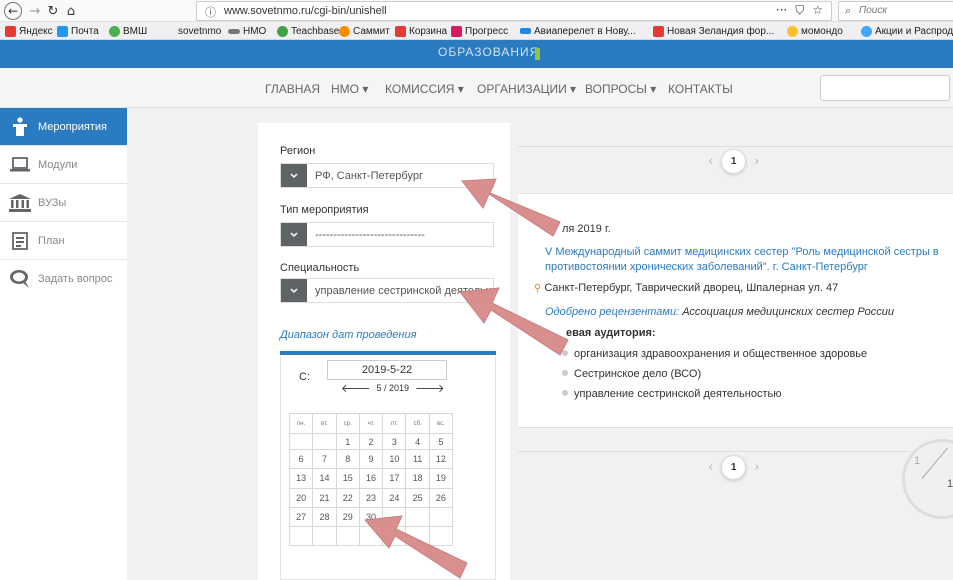 This screenshot has height=580, width=953. I want to click on calendar-day: 9, so click(371, 459).